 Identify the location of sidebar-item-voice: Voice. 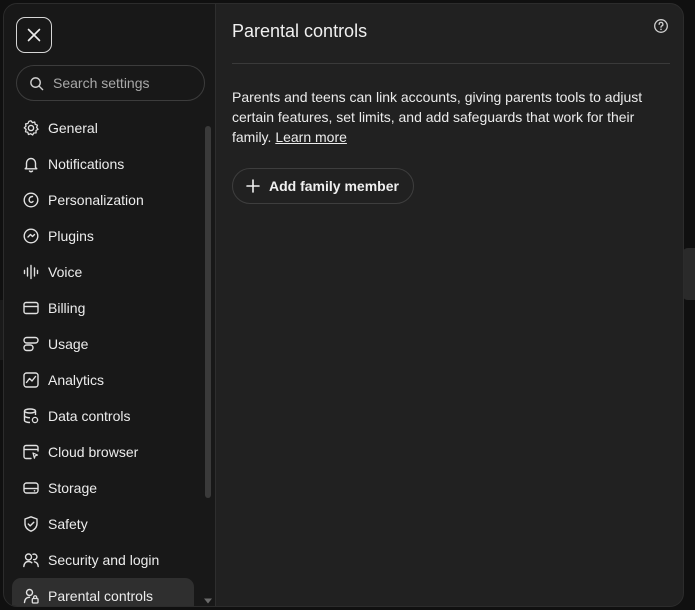
(103, 272).